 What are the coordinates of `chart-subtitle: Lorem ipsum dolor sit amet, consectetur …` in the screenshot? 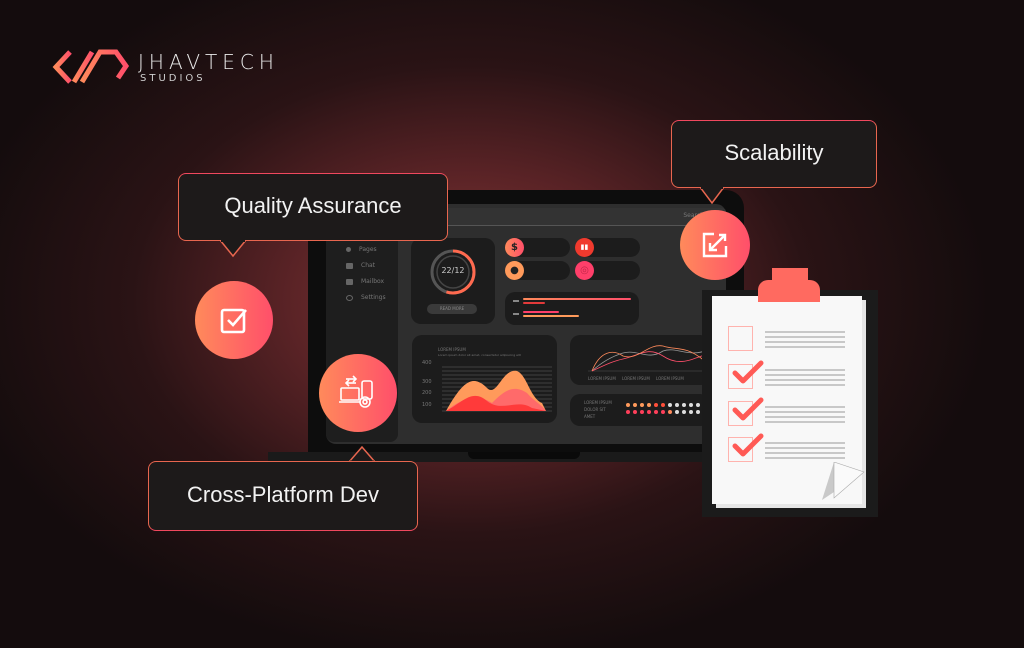 It's located at (479, 355).